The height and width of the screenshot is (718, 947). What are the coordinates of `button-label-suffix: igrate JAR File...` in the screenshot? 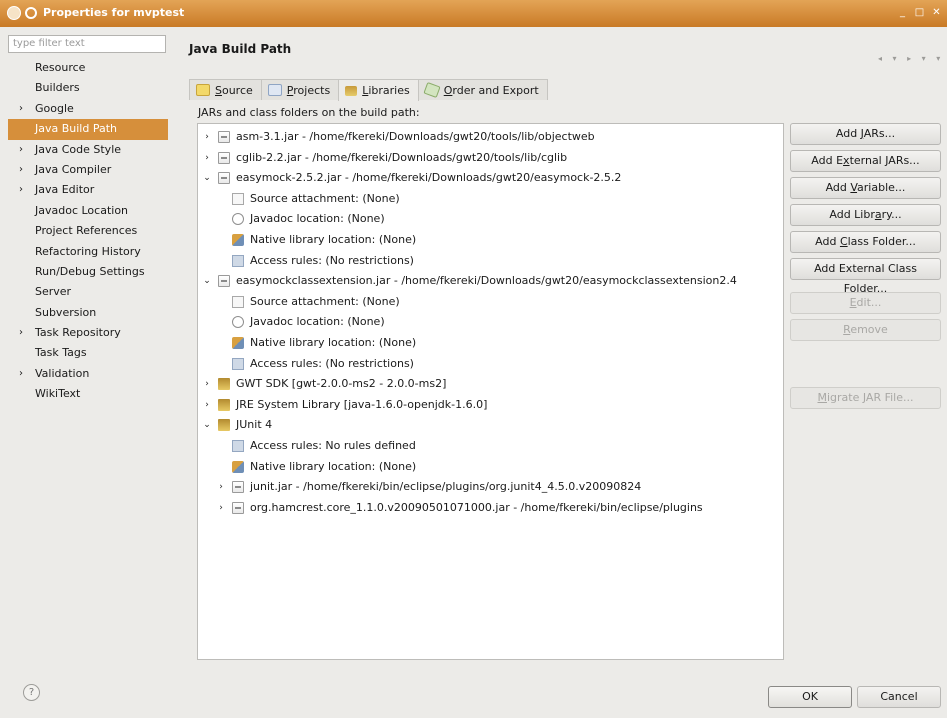 It's located at (870, 397).